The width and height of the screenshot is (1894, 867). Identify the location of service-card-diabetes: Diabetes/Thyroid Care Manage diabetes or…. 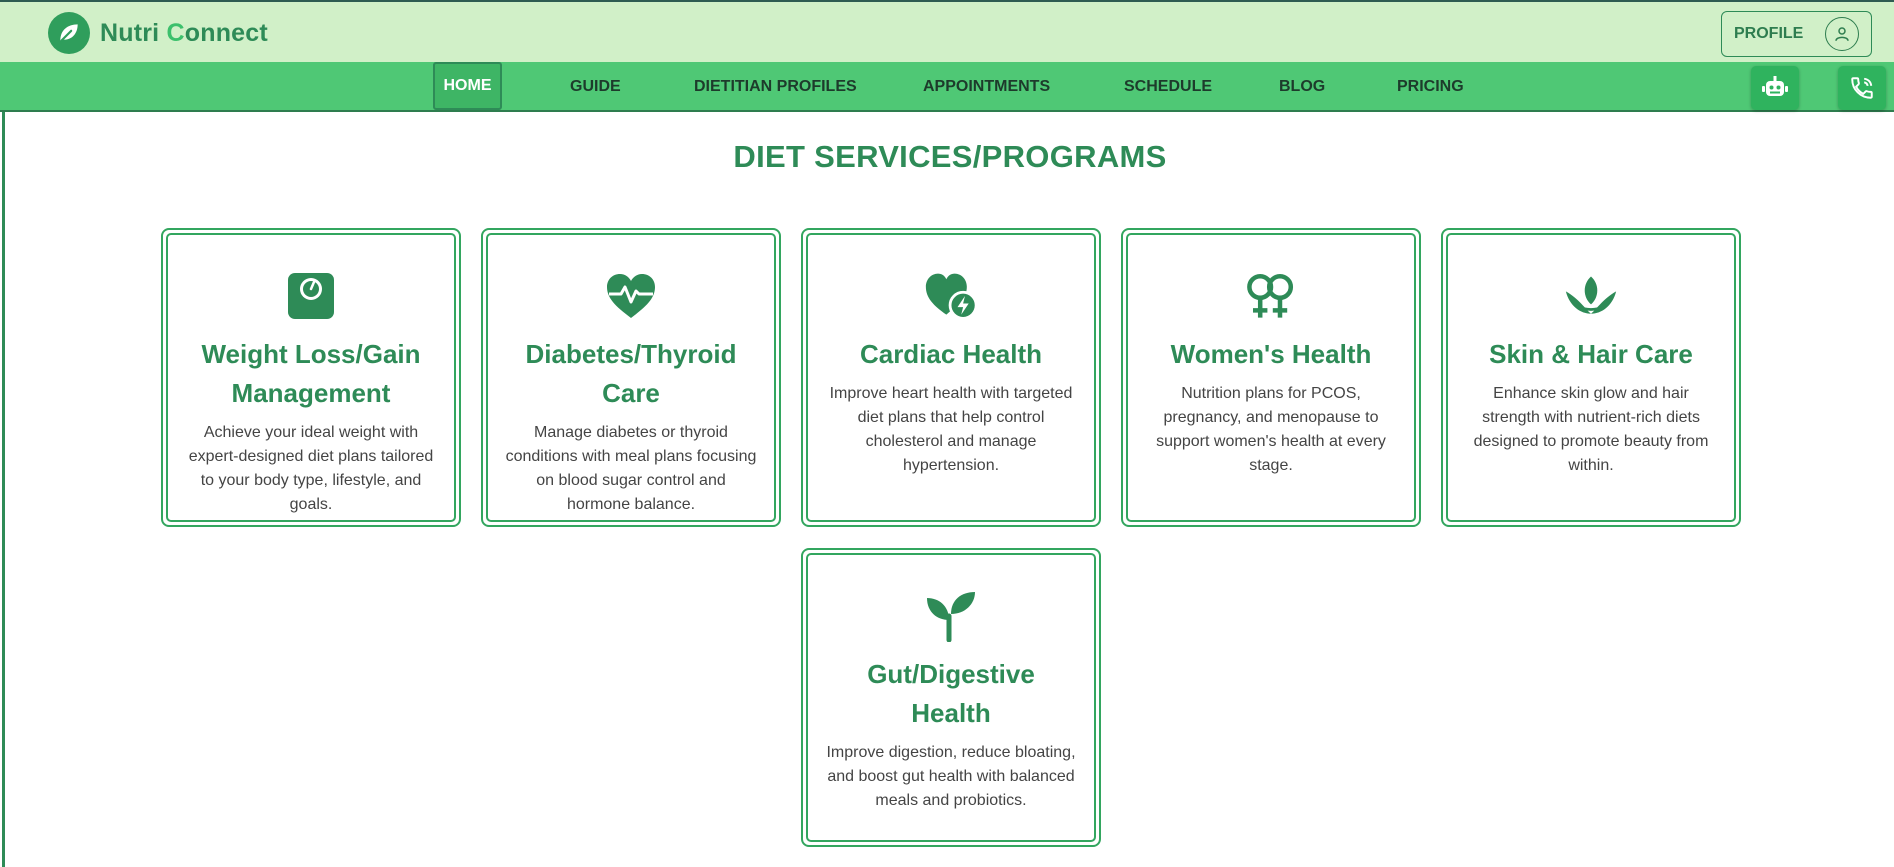
(631, 377).